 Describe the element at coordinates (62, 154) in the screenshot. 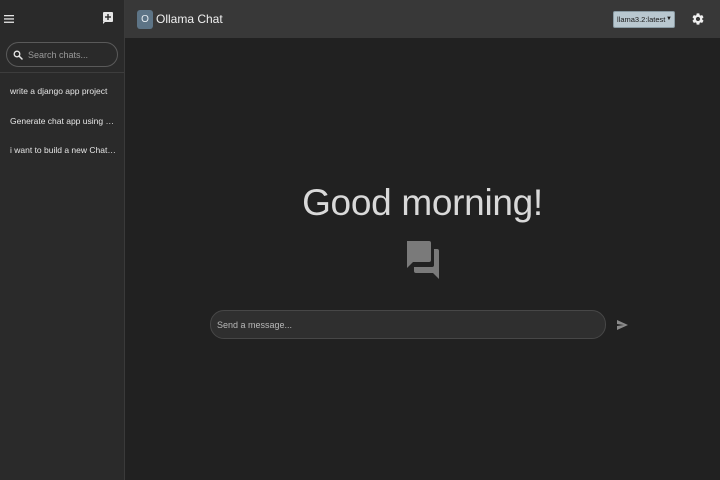

I see `chat-history-item: i want to build a new ChatGPT clone` at that location.